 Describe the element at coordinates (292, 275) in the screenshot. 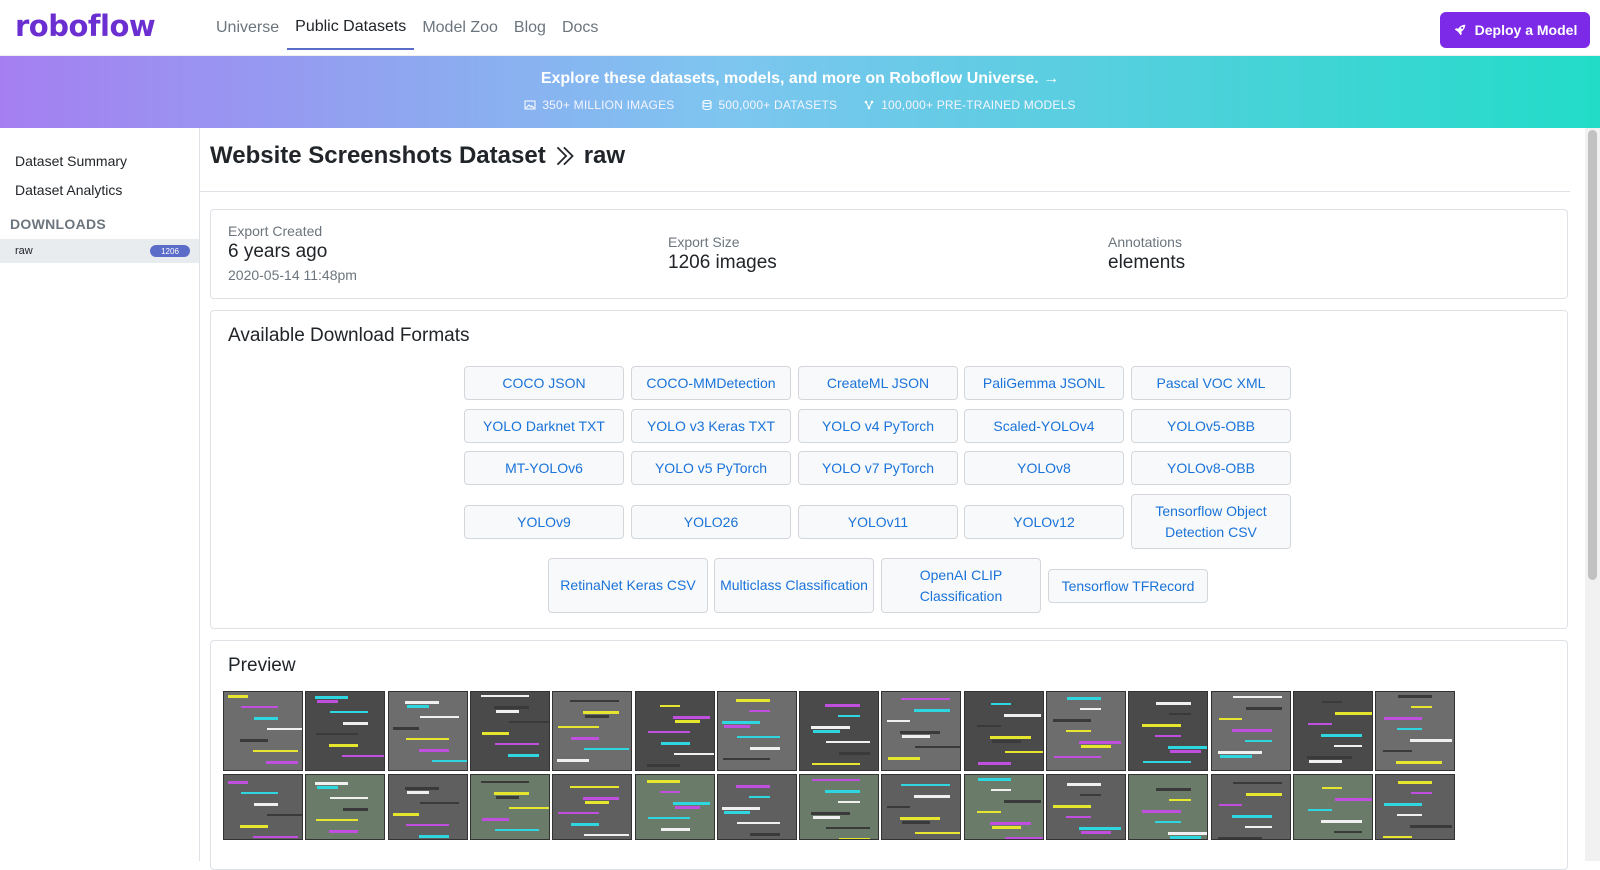

I see `export-created-date: 2020-05-14 11:48pm` at that location.